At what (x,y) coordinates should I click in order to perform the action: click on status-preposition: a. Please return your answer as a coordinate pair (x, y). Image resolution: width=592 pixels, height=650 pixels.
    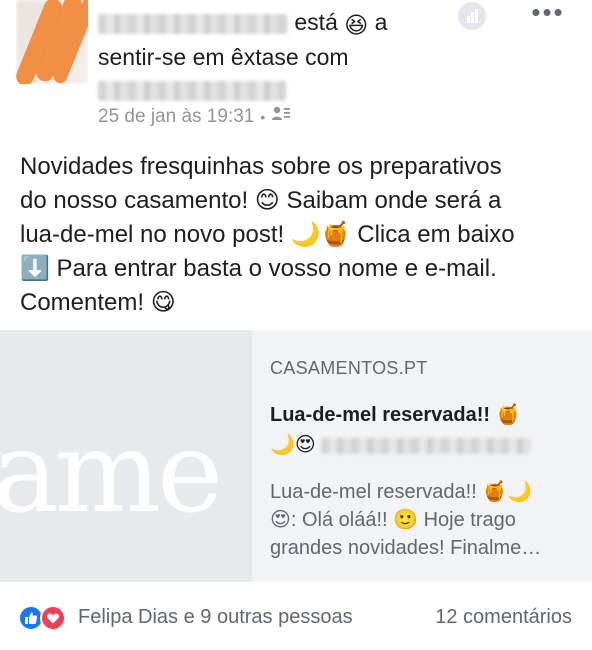
    Looking at the image, I should click on (381, 22).